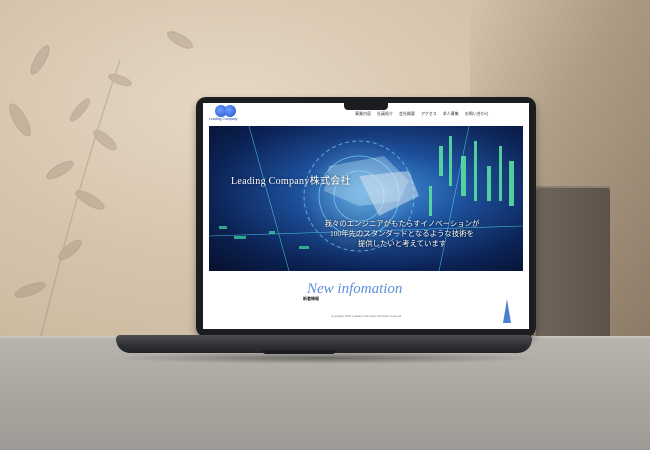  Describe the element at coordinates (407, 114) in the screenshot. I see `nav-item-company: 会社概要` at that location.